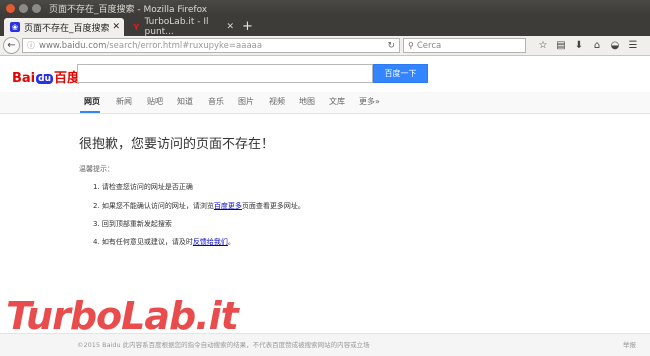 The width and height of the screenshot is (650, 356). I want to click on baidu-paw-icon: ❀, so click(15, 27).